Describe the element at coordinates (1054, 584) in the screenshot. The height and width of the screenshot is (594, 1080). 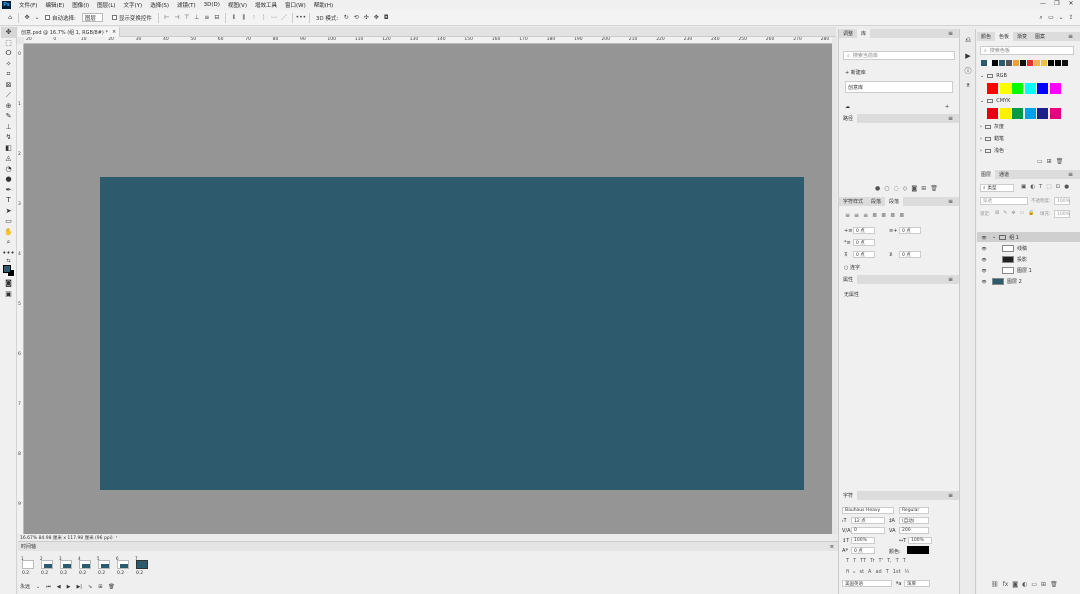
I see `delete-layer-icon: 🗑` at that location.